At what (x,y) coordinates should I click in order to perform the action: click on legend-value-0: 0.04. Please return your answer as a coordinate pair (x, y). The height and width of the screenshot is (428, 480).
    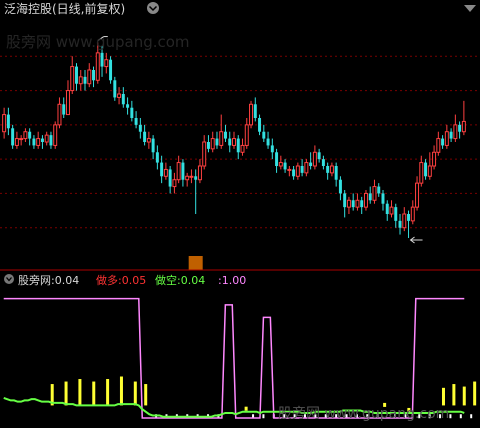
    Looking at the image, I should click on (67, 280).